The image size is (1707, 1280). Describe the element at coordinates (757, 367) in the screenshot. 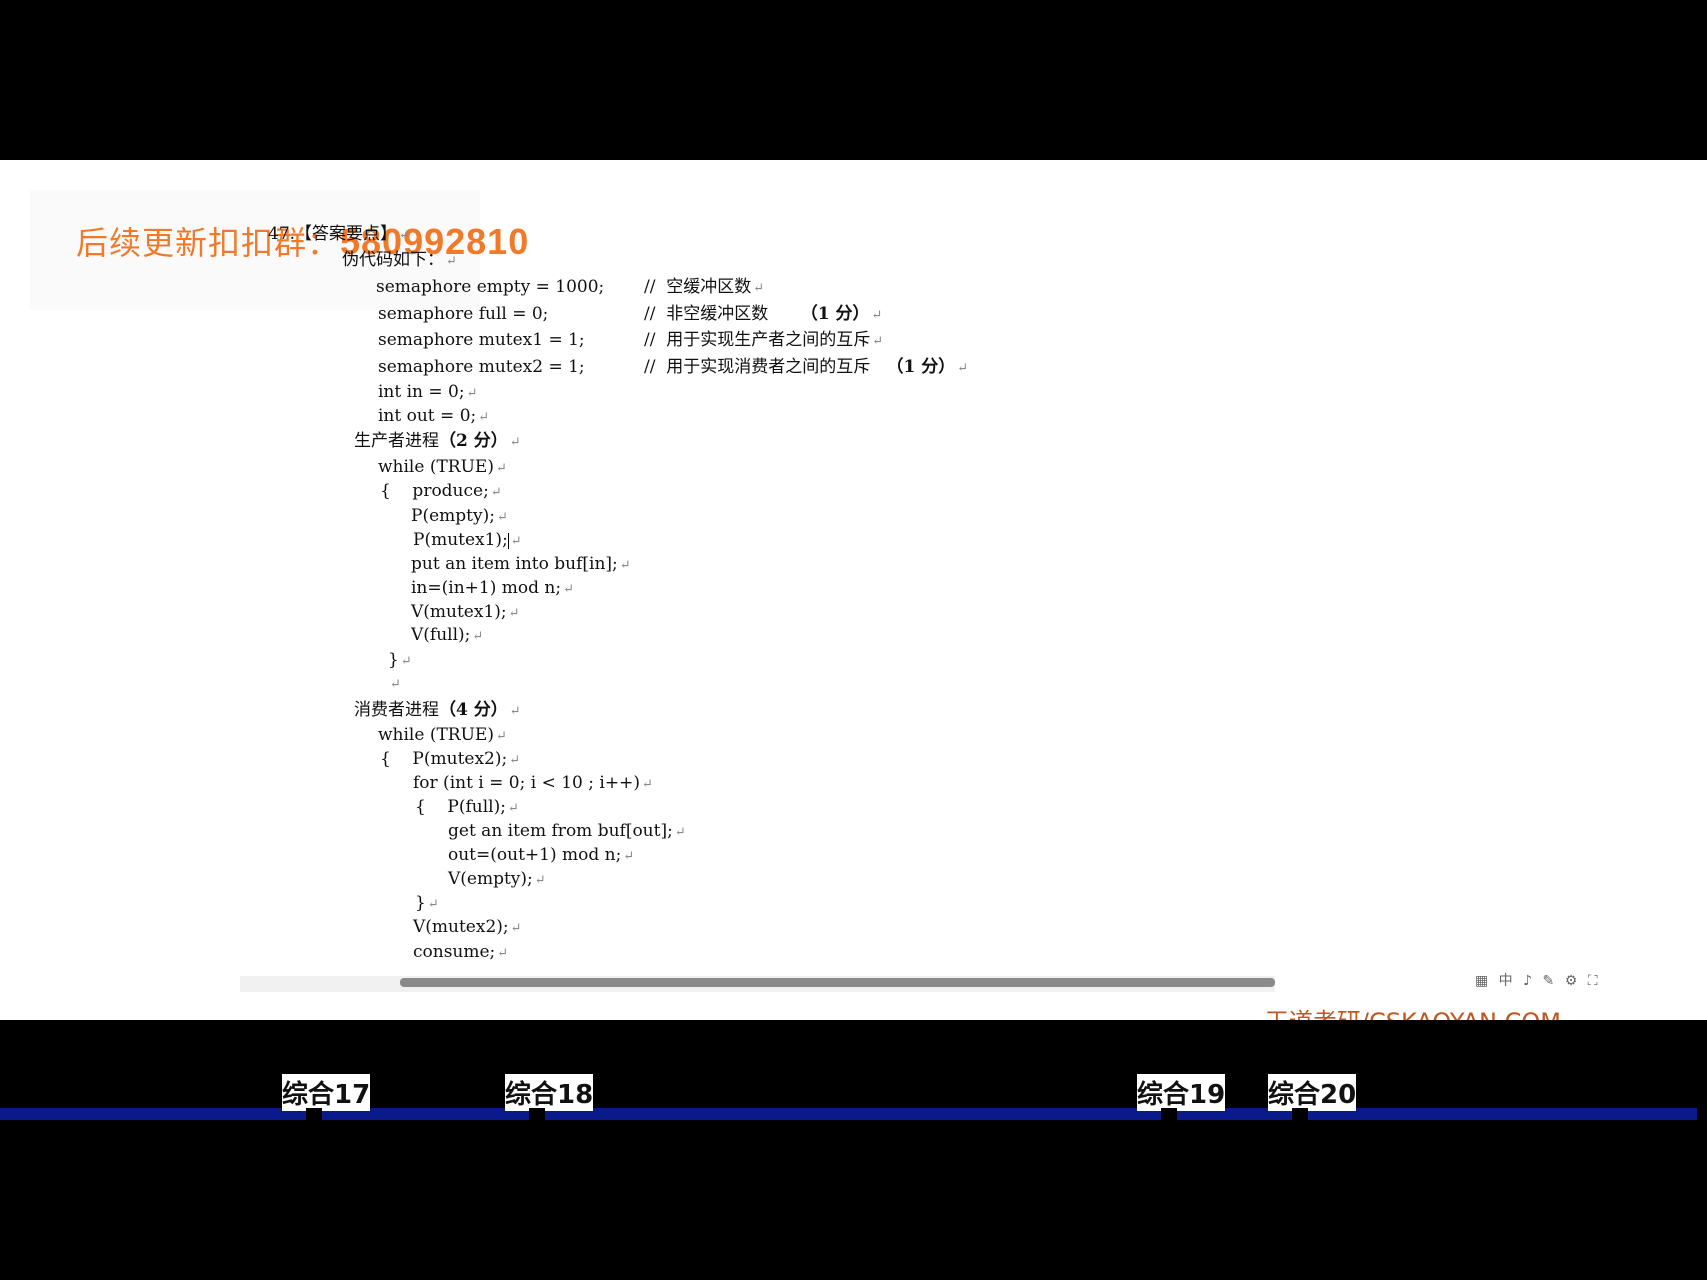

I see `decl-comment: // 用于实现消费者之间的互斥` at that location.